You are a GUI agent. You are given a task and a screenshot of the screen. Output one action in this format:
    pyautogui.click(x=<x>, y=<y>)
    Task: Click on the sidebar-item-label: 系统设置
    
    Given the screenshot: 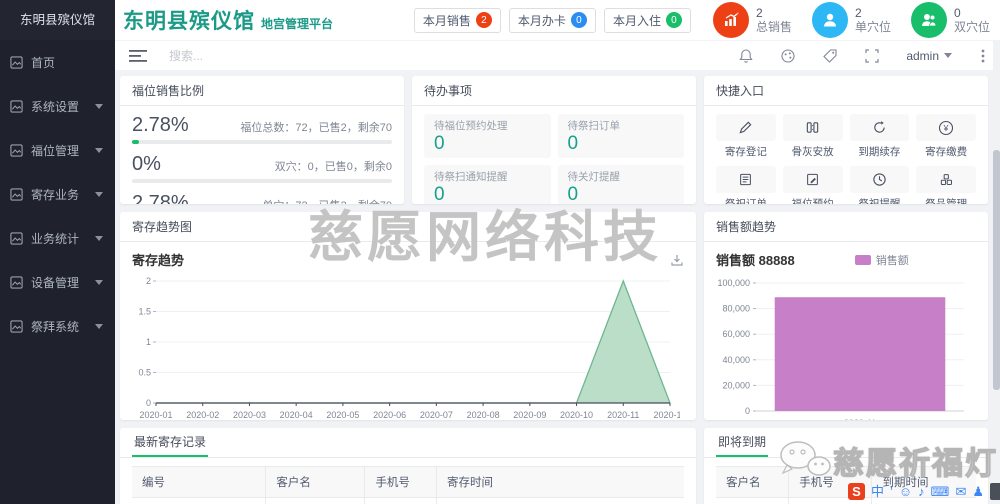 What is the action you would take?
    pyautogui.click(x=55, y=106)
    